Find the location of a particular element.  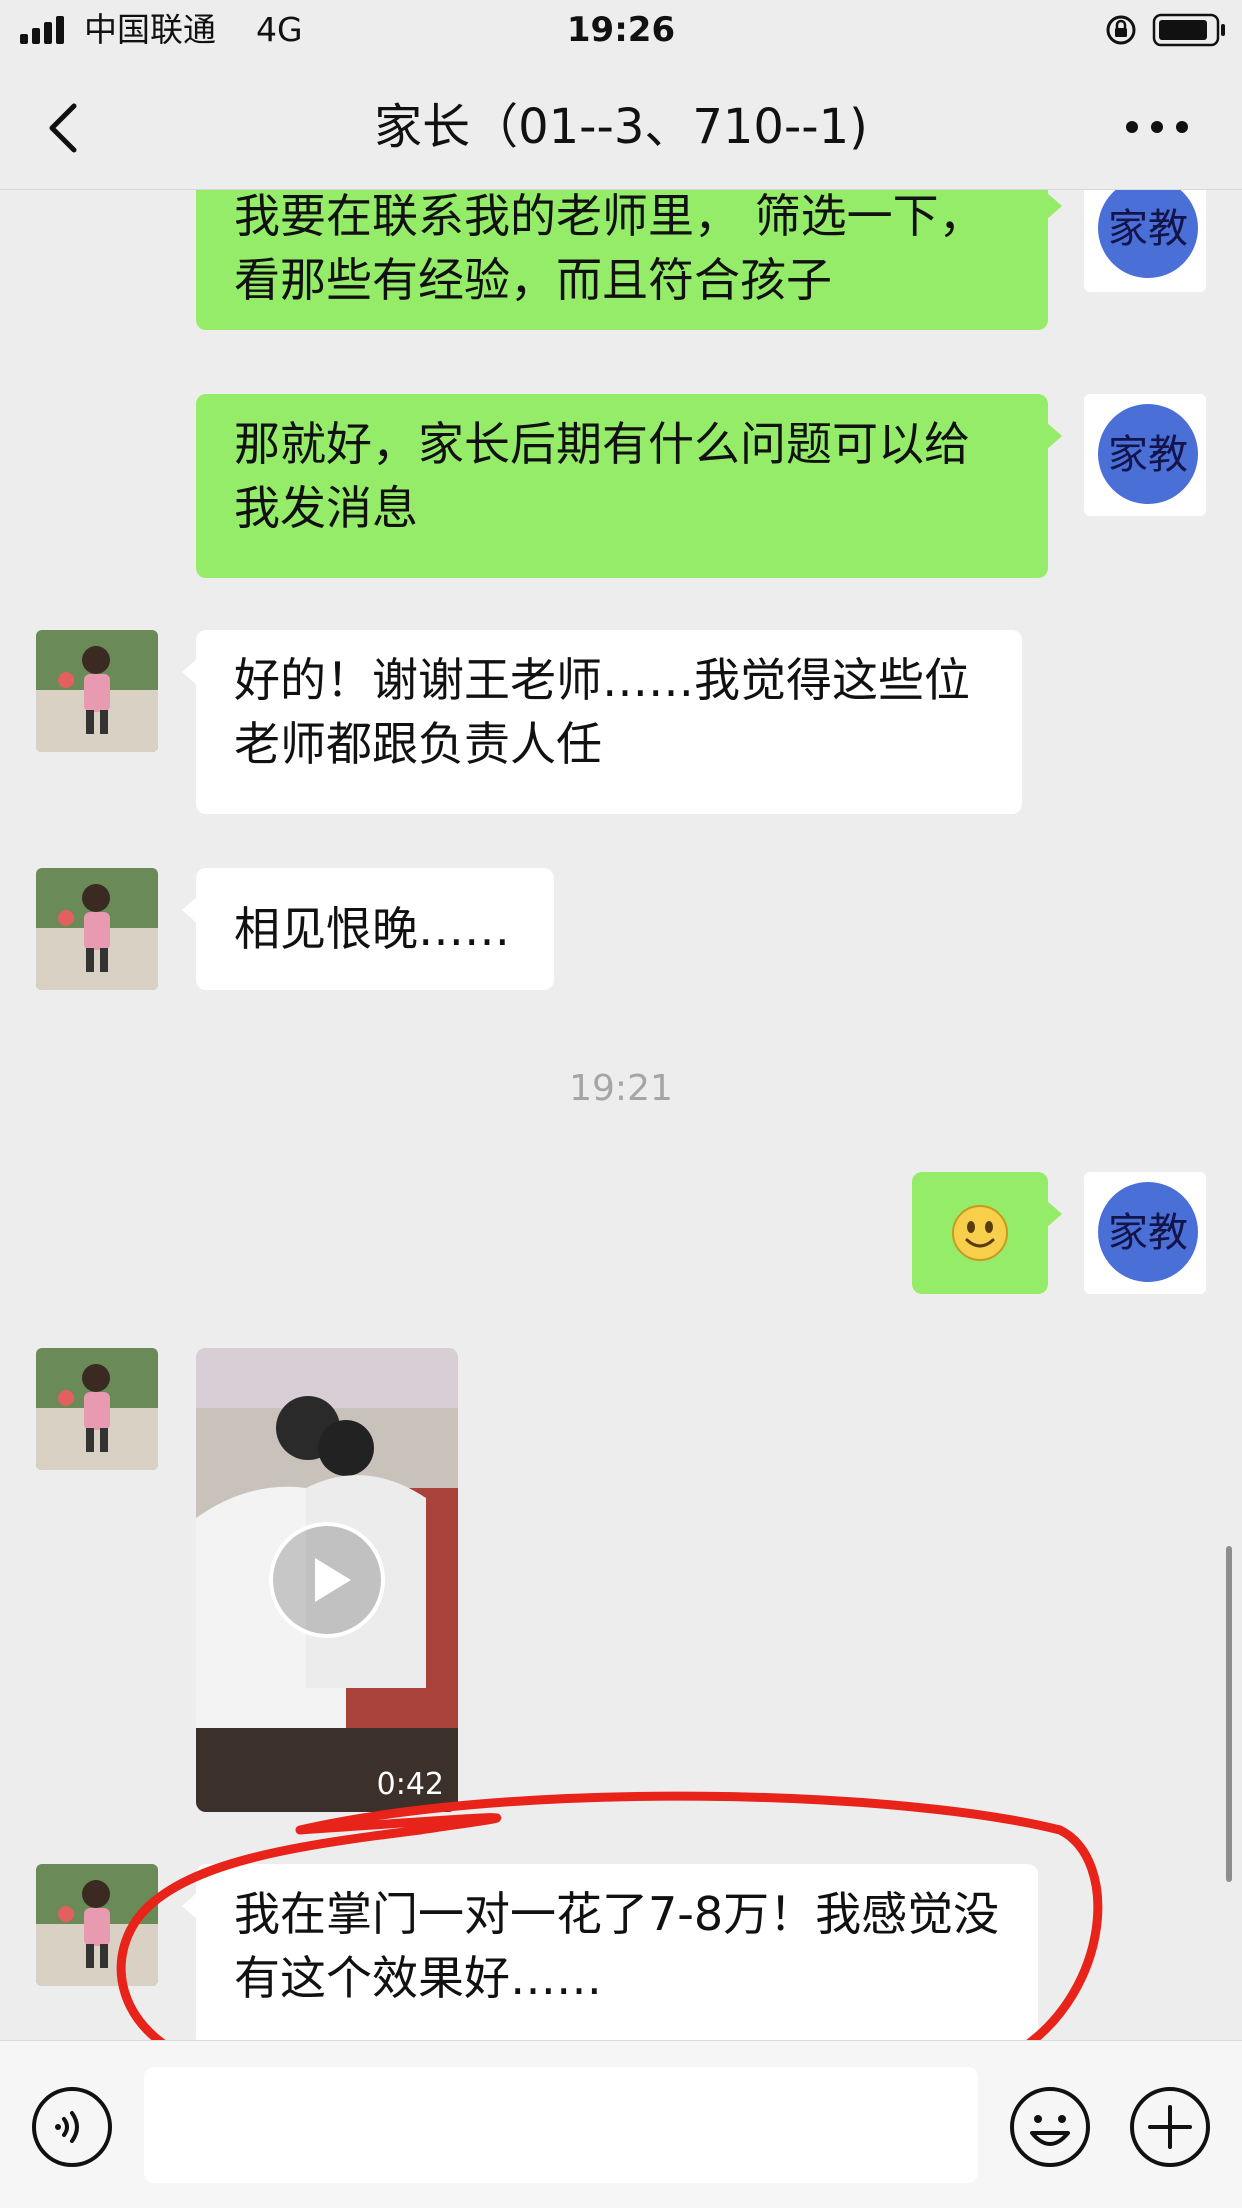

plus-icon is located at coordinates (1170, 2127).